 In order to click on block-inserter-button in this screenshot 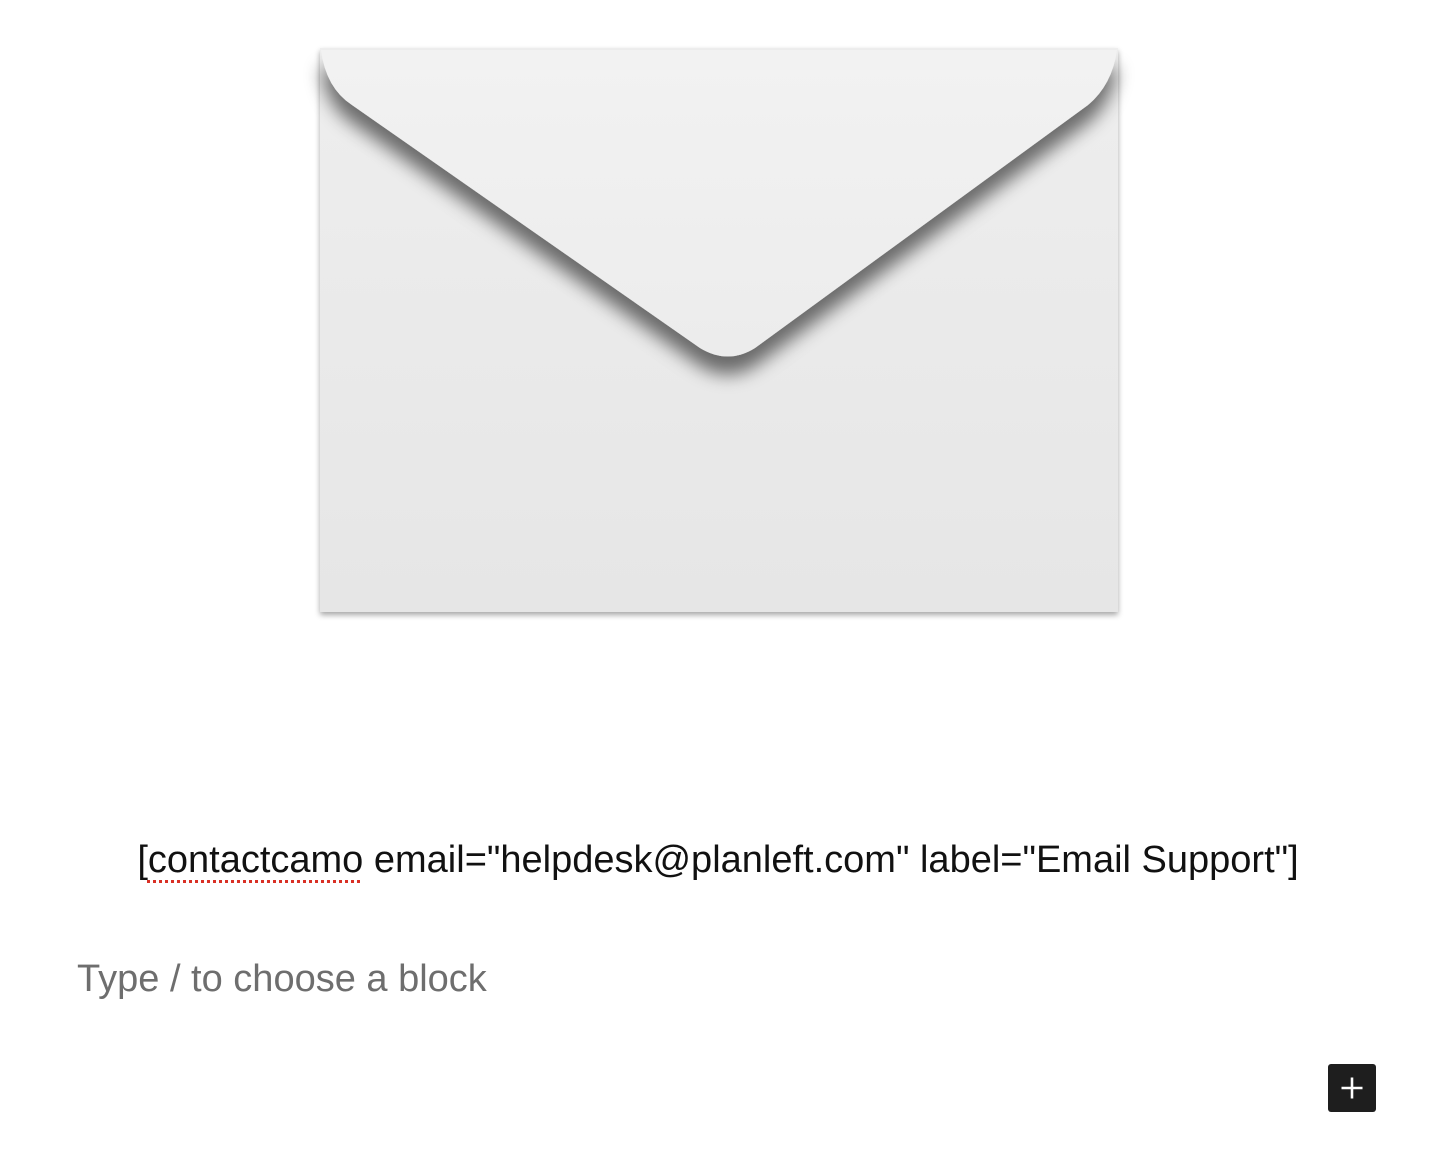, I will do `click(1352, 1088)`.